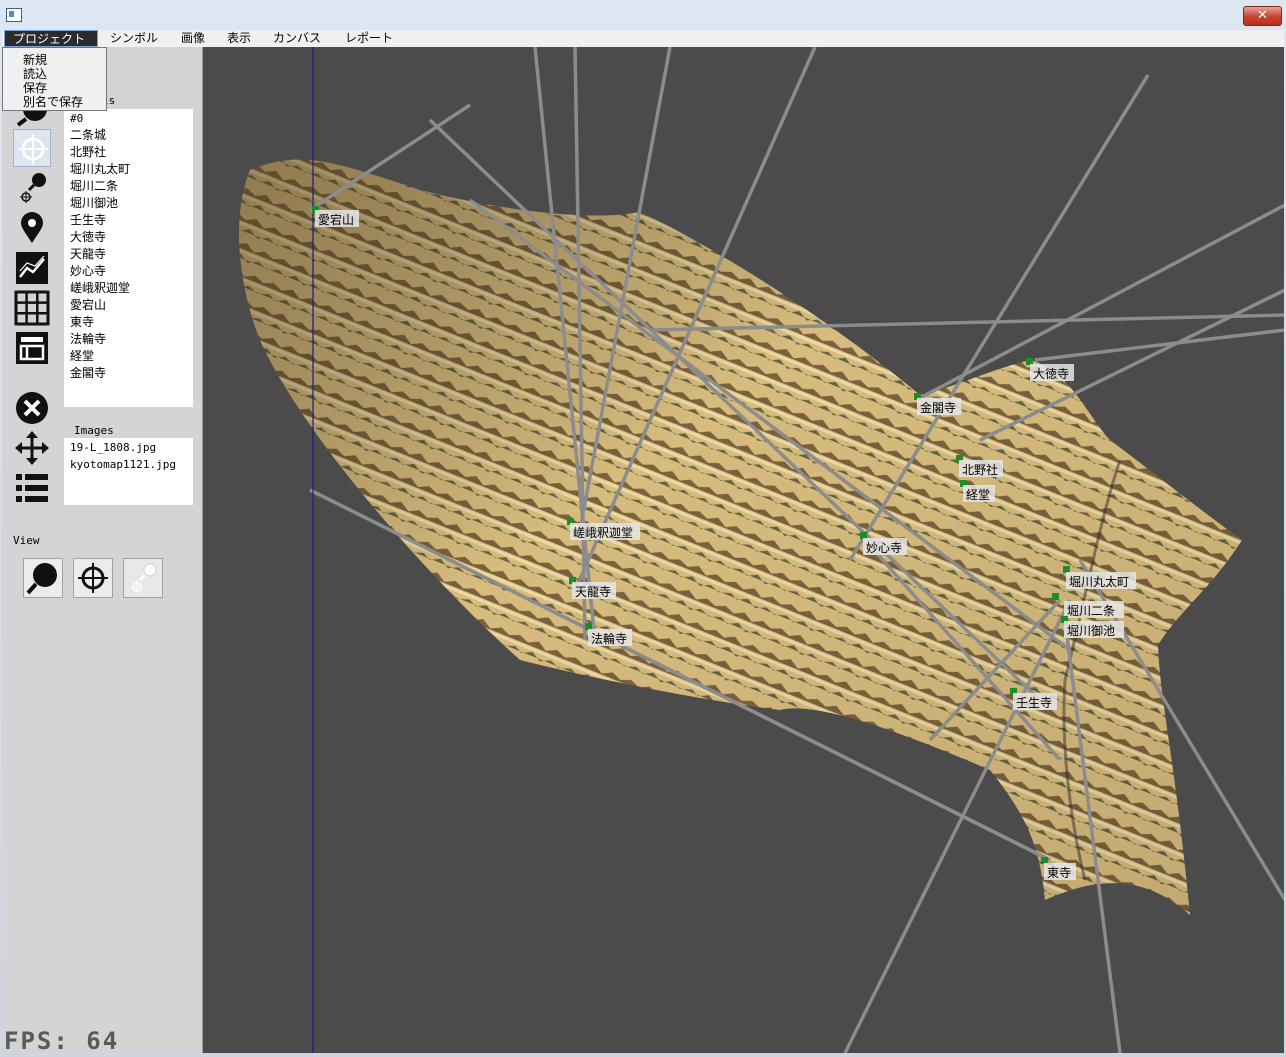  I want to click on marker-label: 経堂, so click(978, 495).